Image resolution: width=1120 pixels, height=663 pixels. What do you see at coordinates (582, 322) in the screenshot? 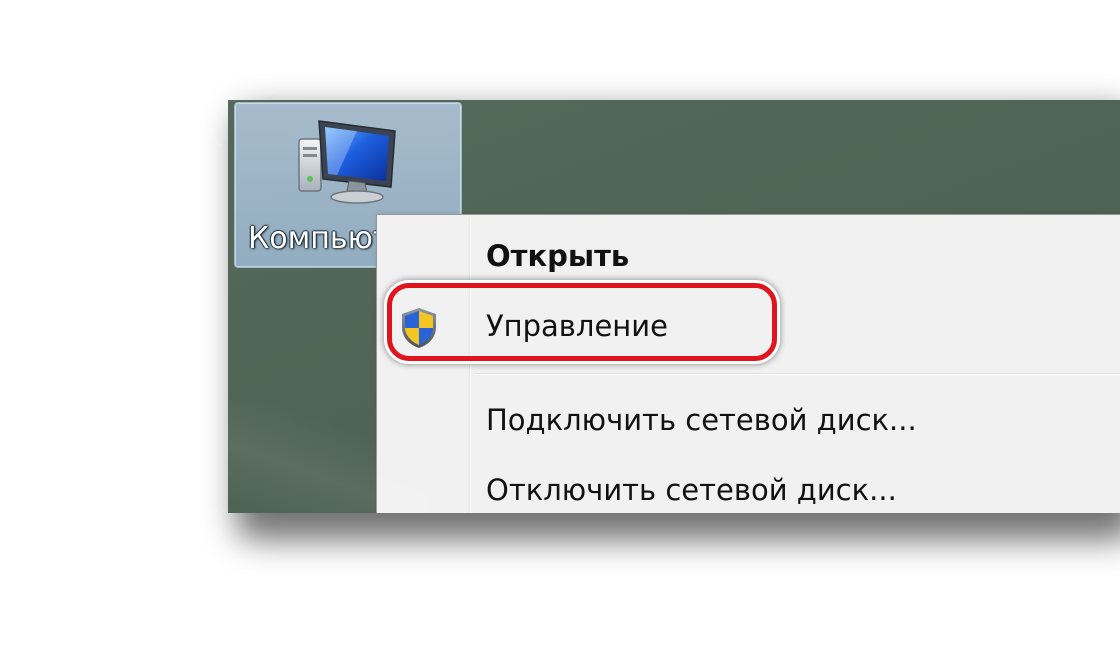
I see `annotation-highlight-ring` at bounding box center [582, 322].